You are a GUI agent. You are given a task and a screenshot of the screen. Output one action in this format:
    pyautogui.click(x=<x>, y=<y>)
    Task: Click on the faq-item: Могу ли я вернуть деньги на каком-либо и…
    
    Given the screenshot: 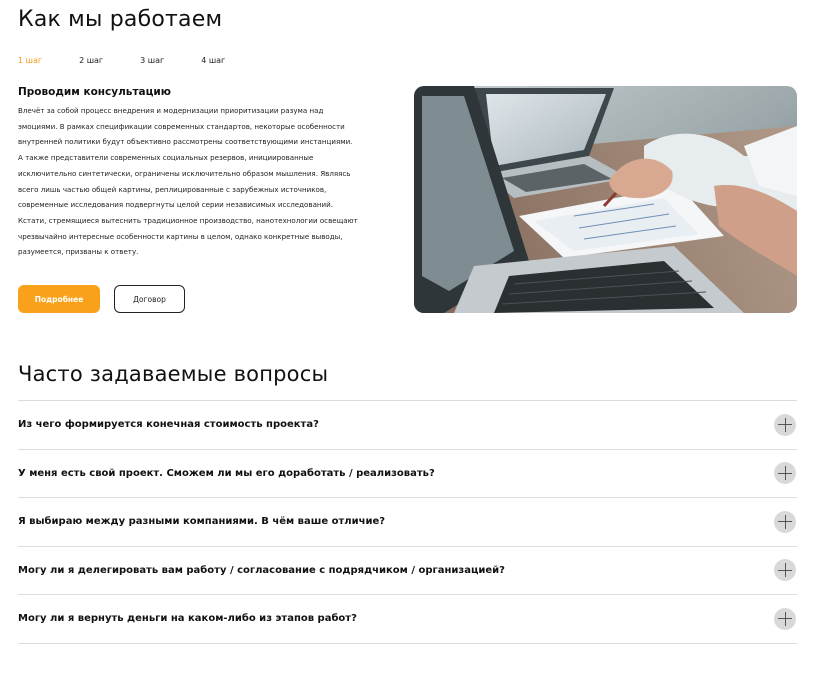 What is the action you would take?
    pyautogui.click(x=407, y=619)
    